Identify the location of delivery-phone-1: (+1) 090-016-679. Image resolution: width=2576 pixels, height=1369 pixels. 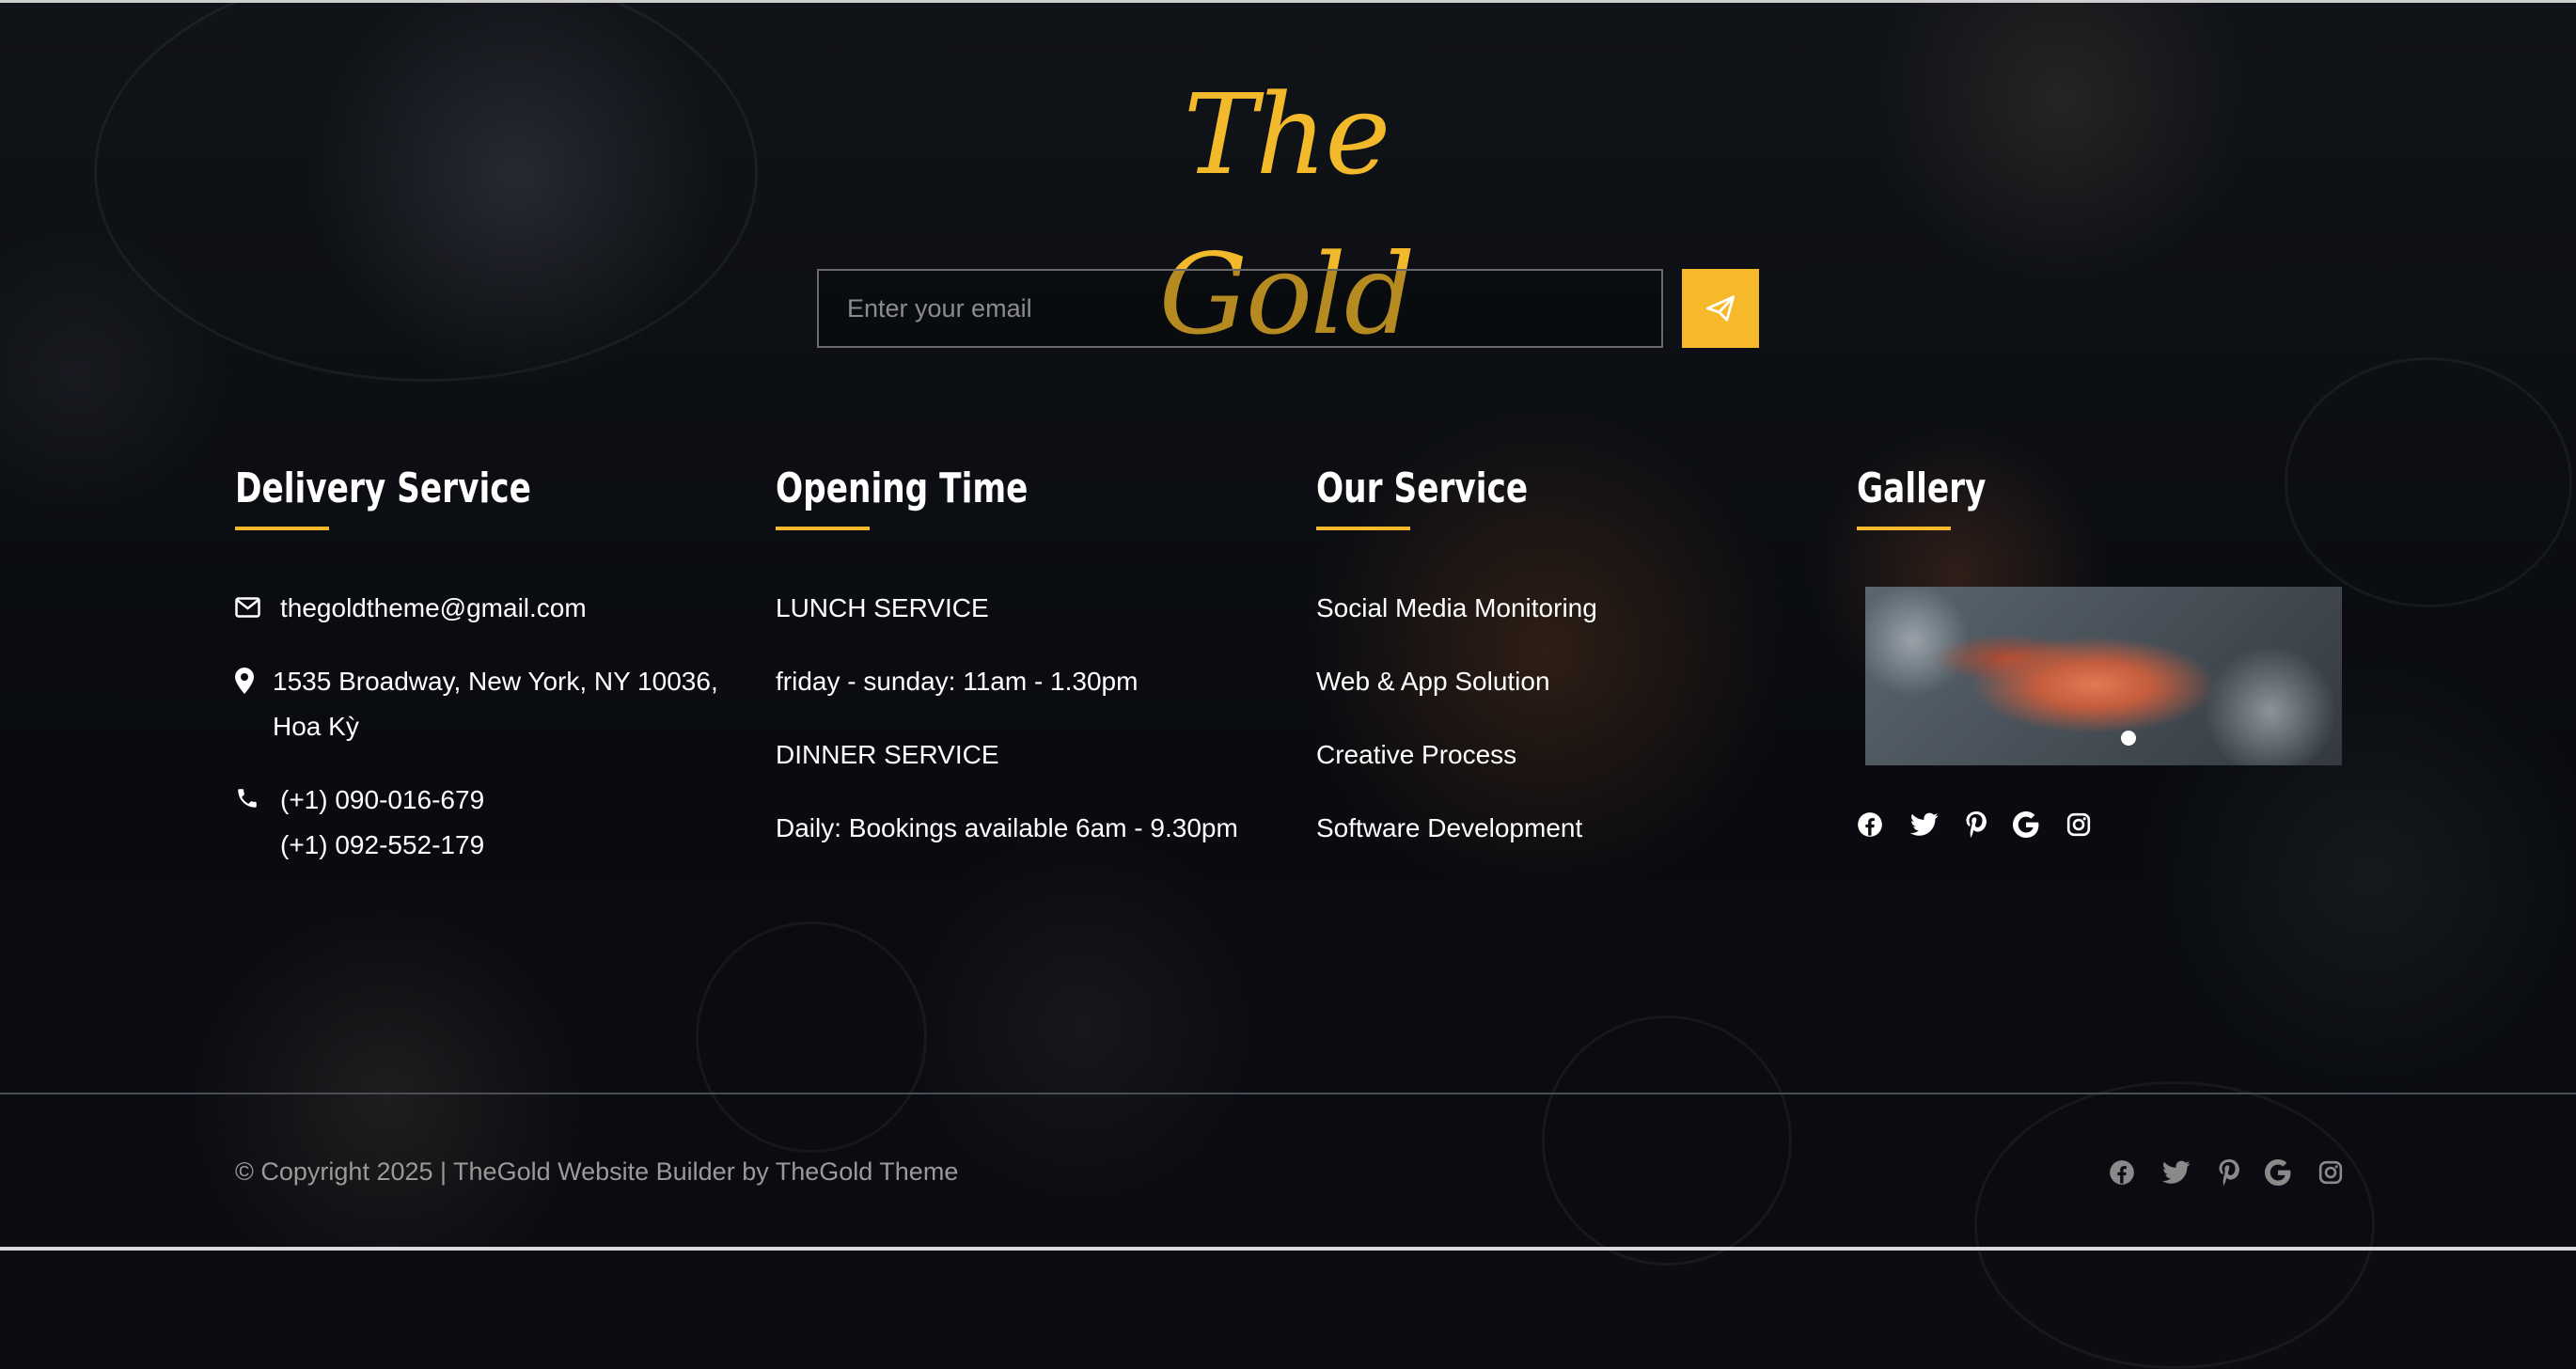
(382, 800).